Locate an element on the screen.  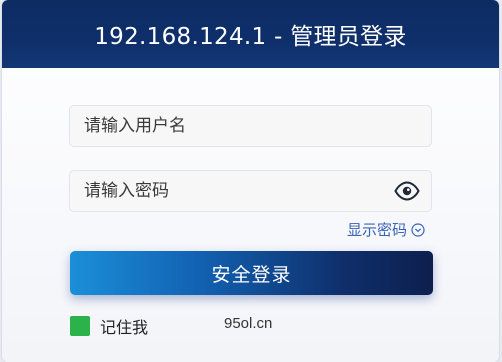
eye-icon is located at coordinates (407, 191).